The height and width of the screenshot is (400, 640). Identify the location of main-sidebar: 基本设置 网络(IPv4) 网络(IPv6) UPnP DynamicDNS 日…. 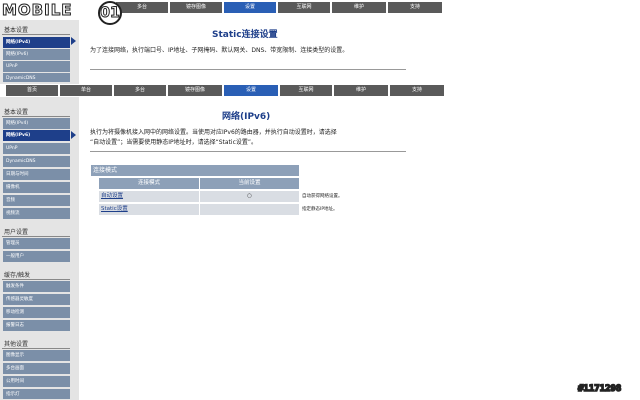
(39, 248).